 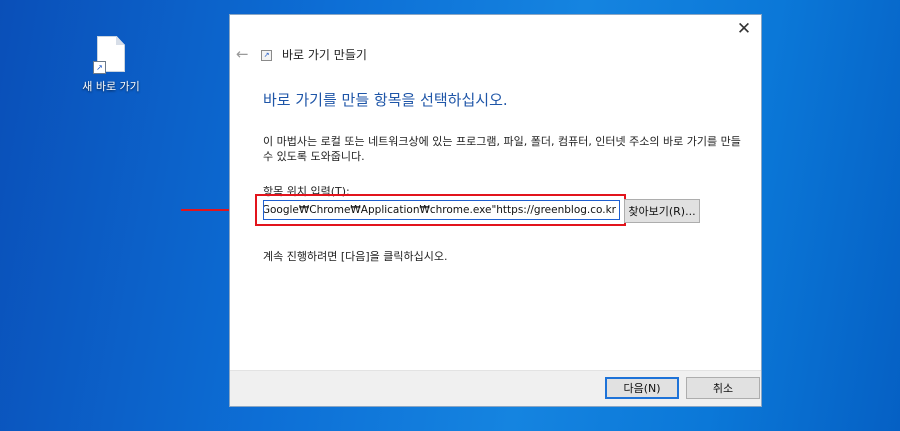 I want to click on cancel-button: 취소, so click(x=723, y=388).